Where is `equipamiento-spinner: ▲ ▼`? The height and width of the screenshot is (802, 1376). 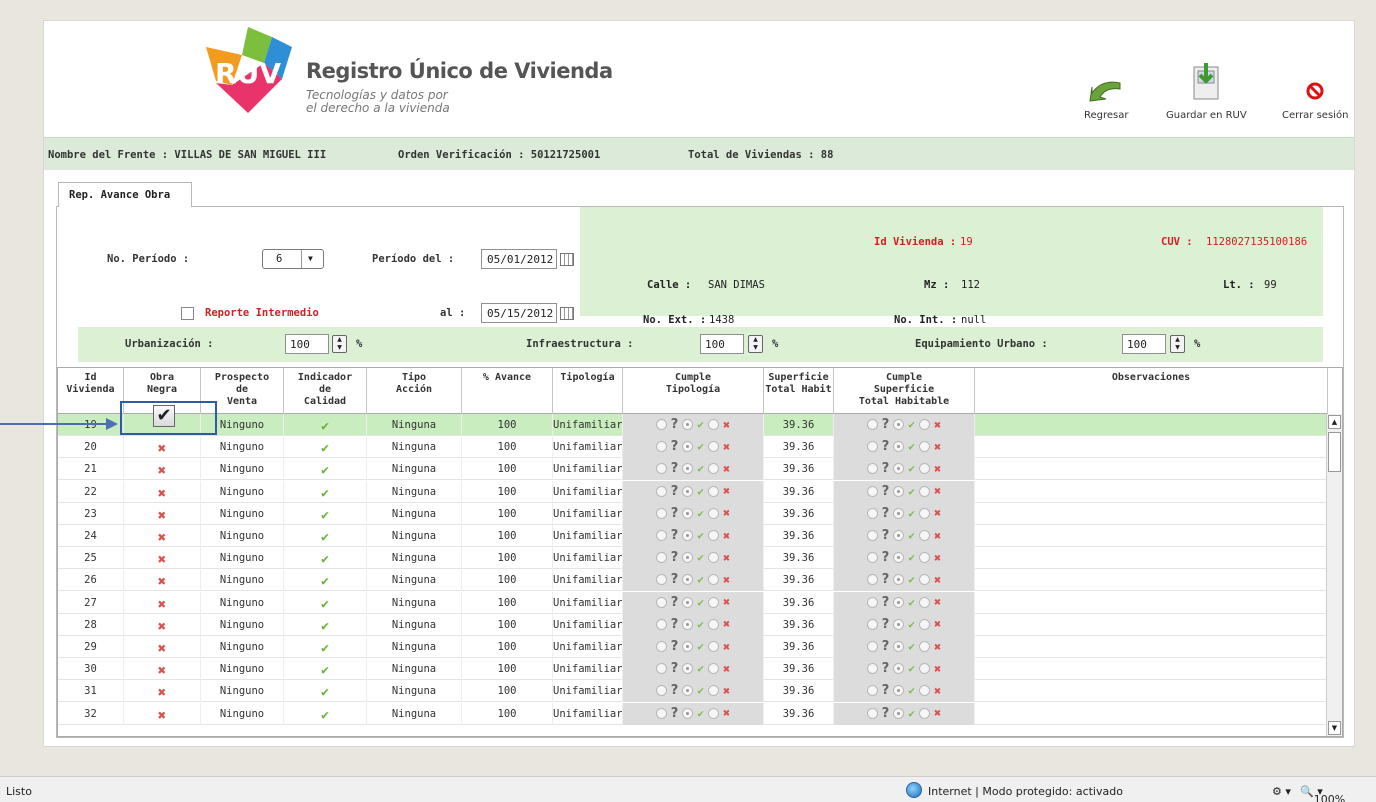 equipamiento-spinner: ▲ ▼ is located at coordinates (1177, 344).